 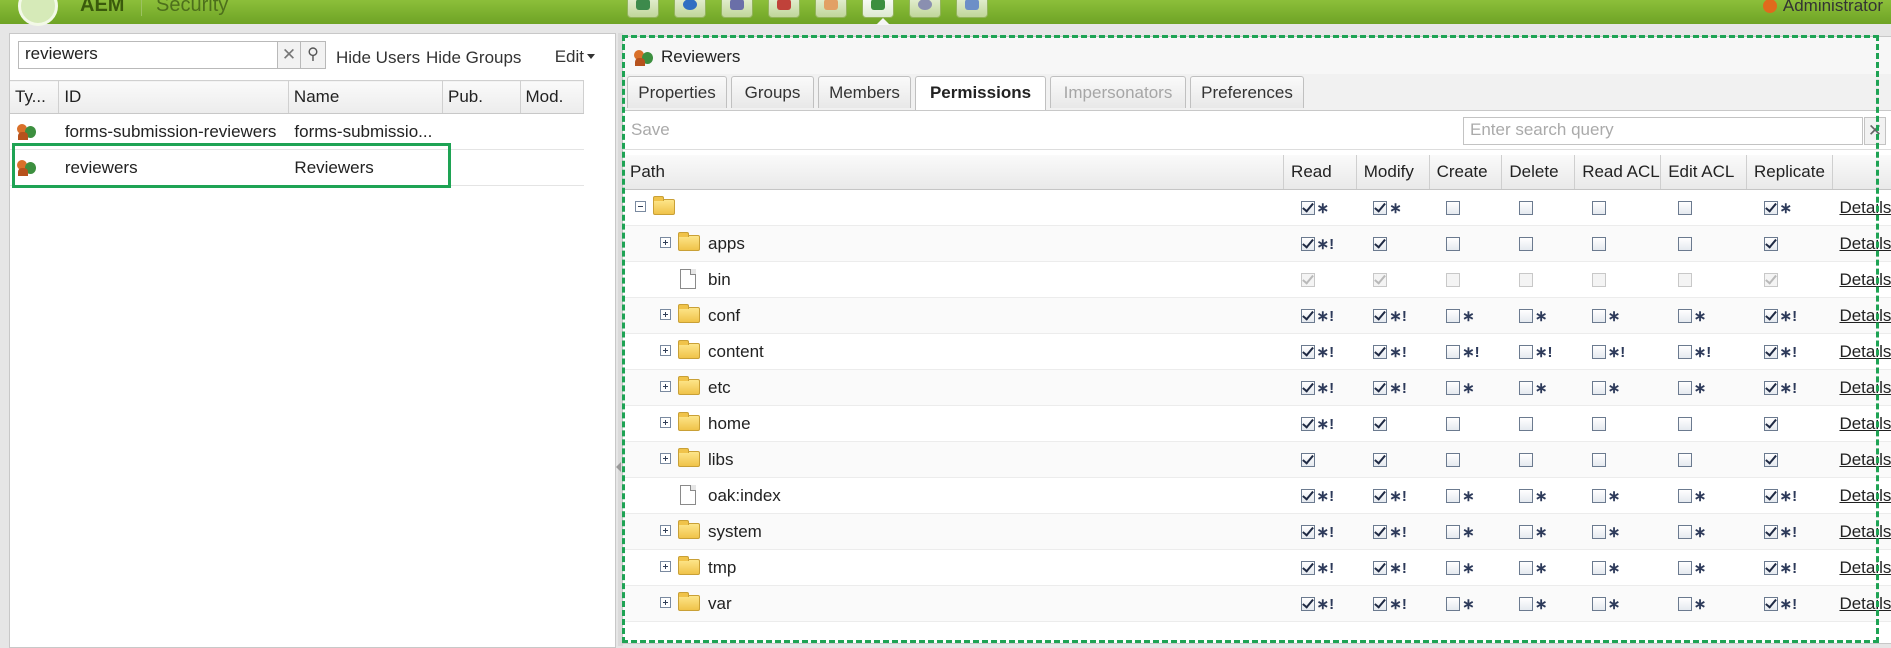 I want to click on search-icon: ⚲, so click(x=313, y=55).